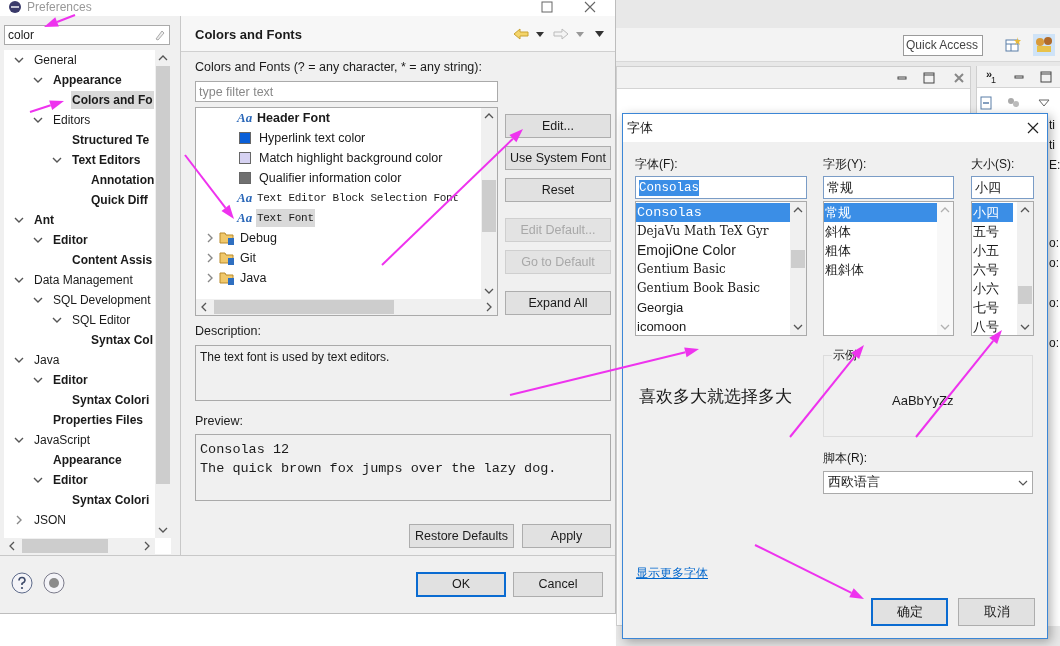  What do you see at coordinates (986, 103) in the screenshot?
I see `collapse-all-icon` at bounding box center [986, 103].